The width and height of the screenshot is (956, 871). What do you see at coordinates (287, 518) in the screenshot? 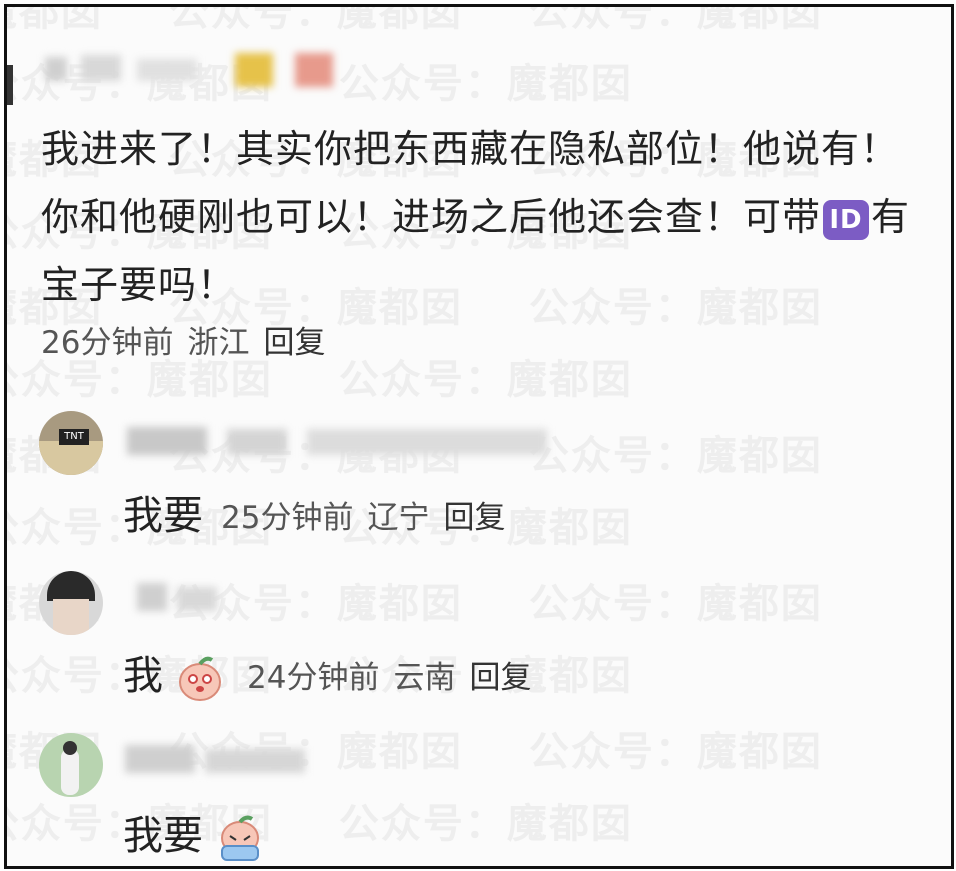
I see `reply-time: 25分钟前` at bounding box center [287, 518].